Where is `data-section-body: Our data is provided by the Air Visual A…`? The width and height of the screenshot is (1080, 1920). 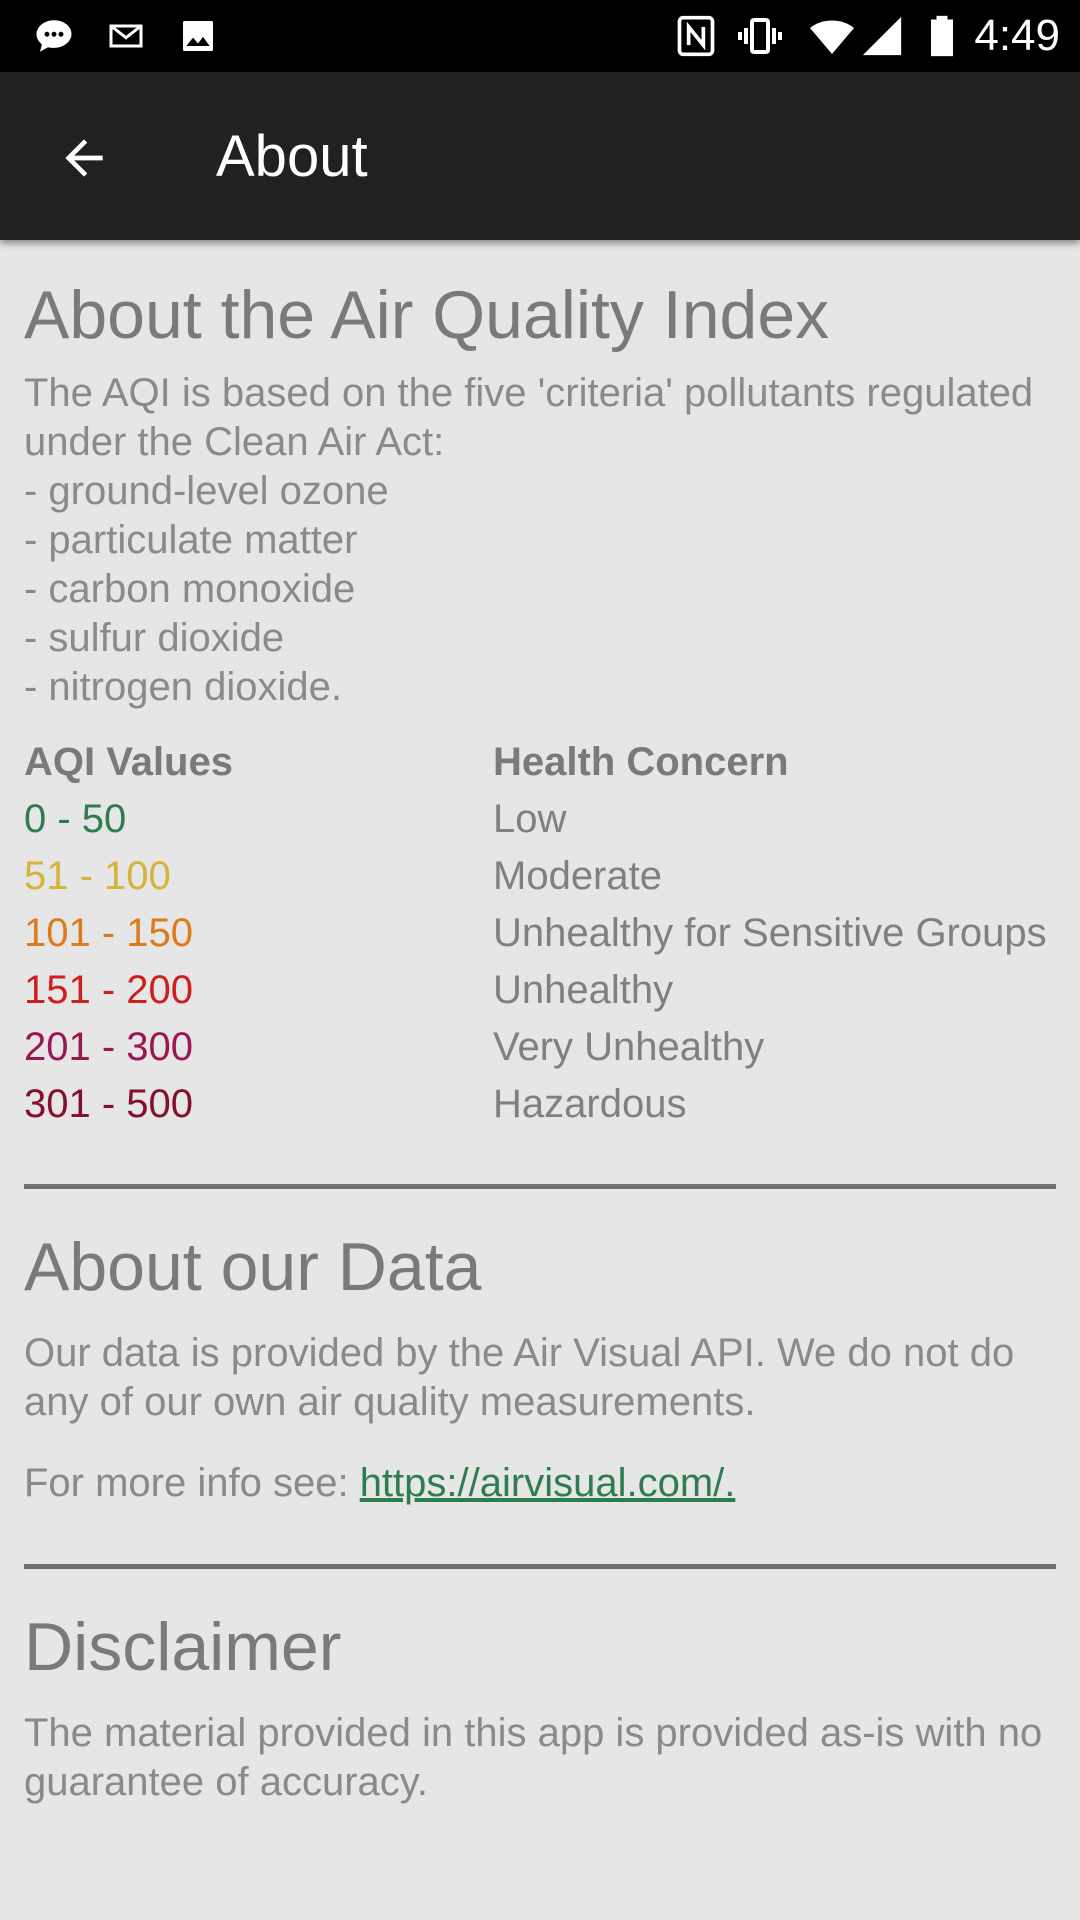
data-section-body: Our data is provided by the Air Visual A… is located at coordinates (519, 1377).